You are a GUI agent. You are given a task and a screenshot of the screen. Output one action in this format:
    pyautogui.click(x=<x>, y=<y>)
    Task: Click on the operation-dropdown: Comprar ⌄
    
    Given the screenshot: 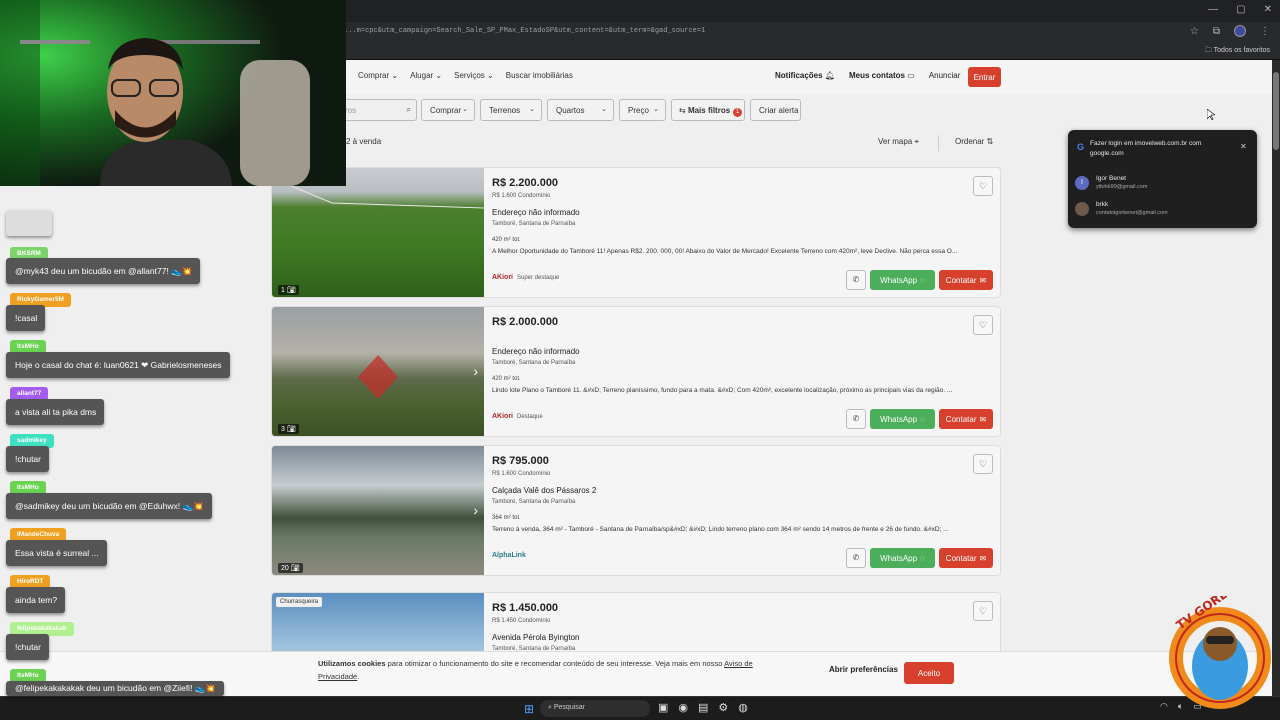 What is the action you would take?
    pyautogui.click(x=448, y=110)
    